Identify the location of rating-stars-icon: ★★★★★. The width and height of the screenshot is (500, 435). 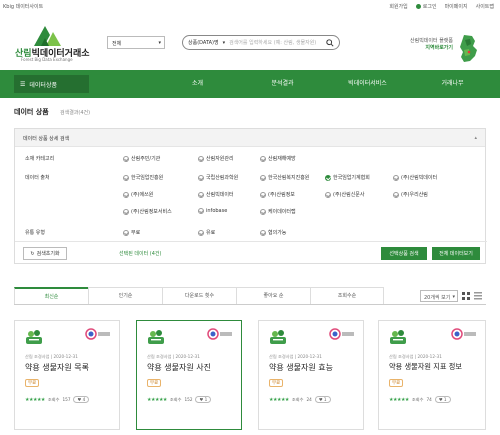
(279, 399).